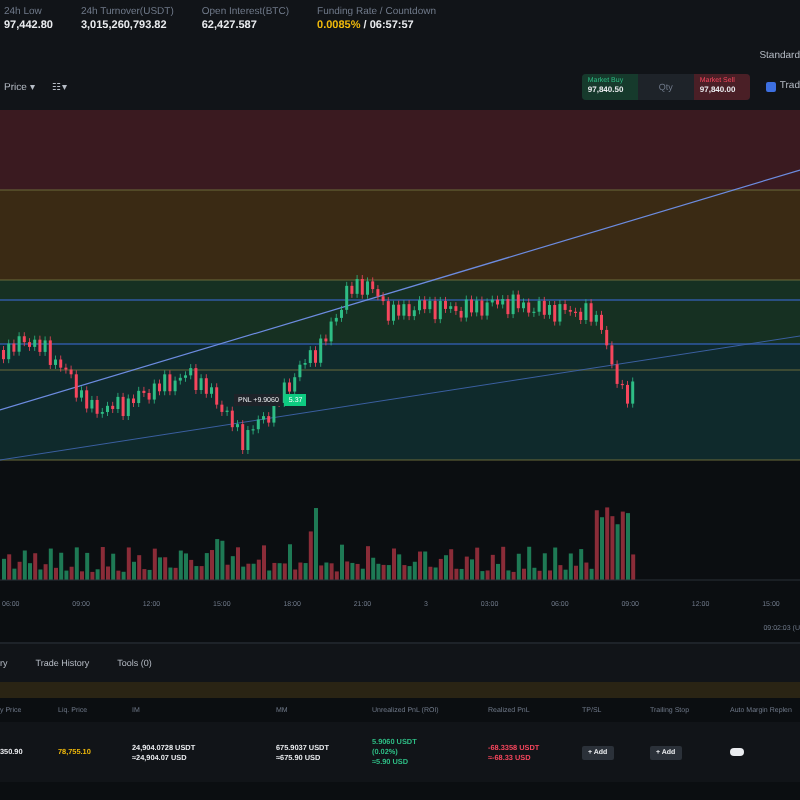 Image resolution: width=800 pixels, height=800 pixels. I want to click on checkbox, so click(770, 86).